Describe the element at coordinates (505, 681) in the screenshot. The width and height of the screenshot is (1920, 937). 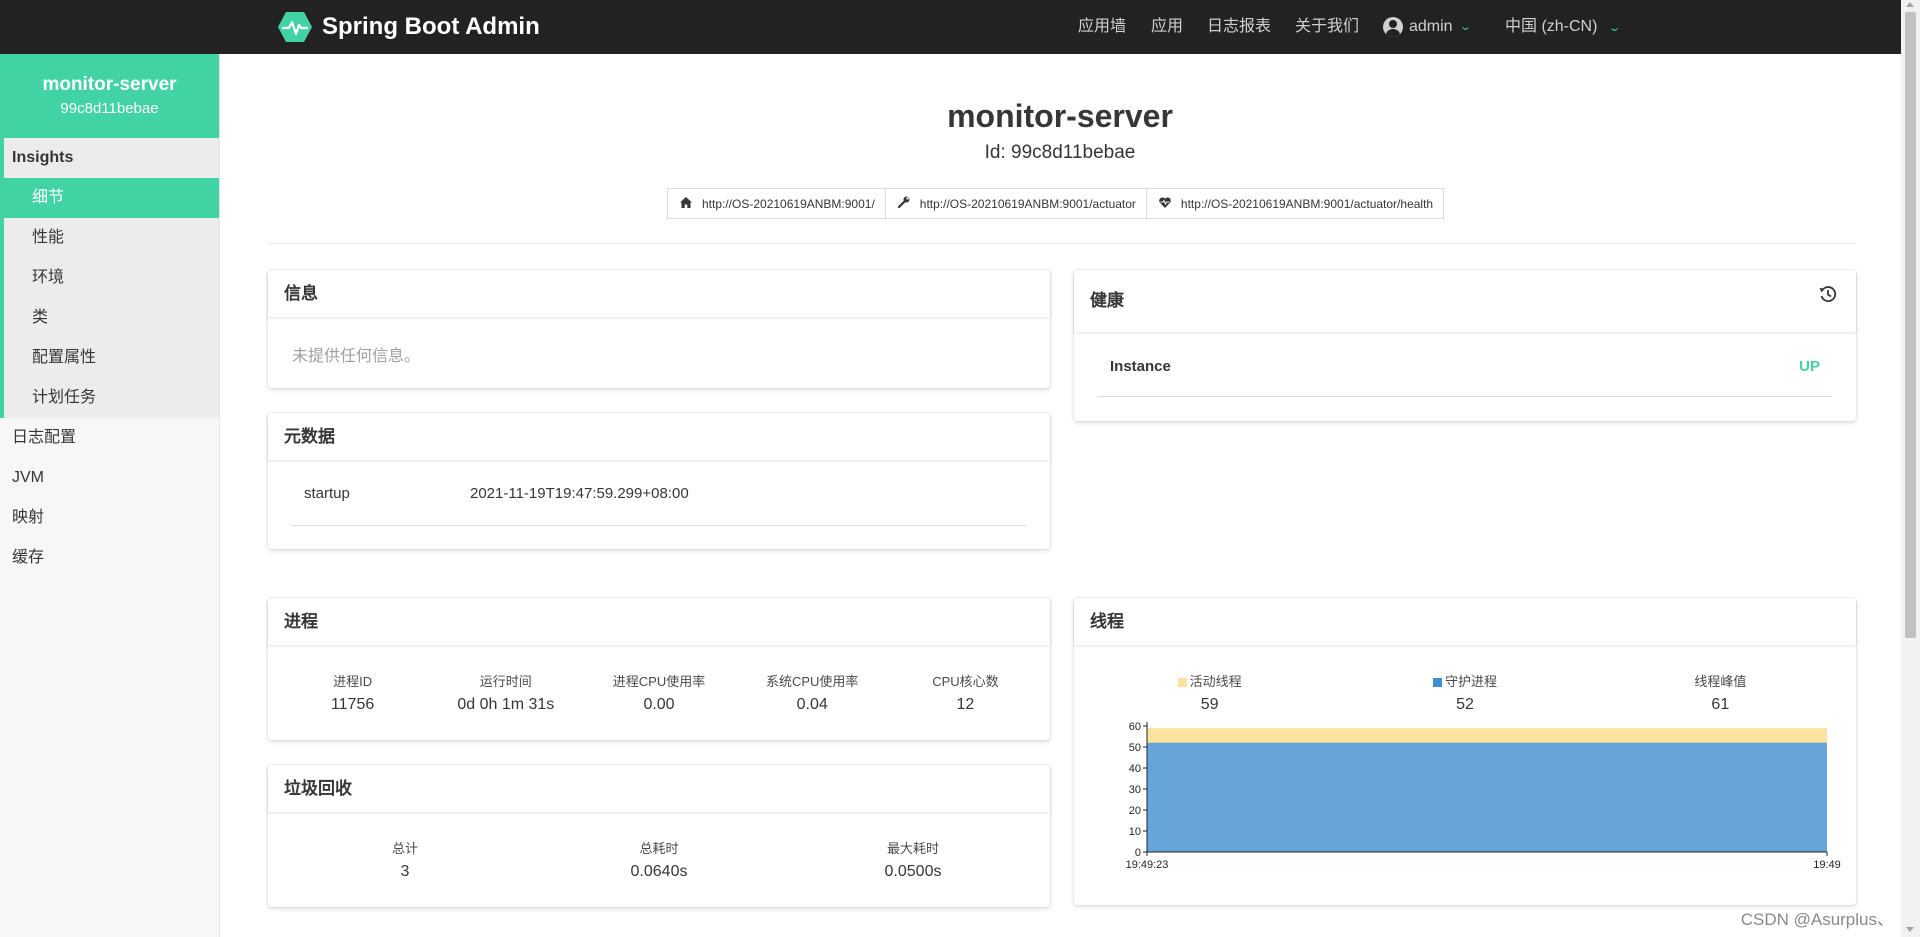
I see `stat-label: 运行时间` at that location.